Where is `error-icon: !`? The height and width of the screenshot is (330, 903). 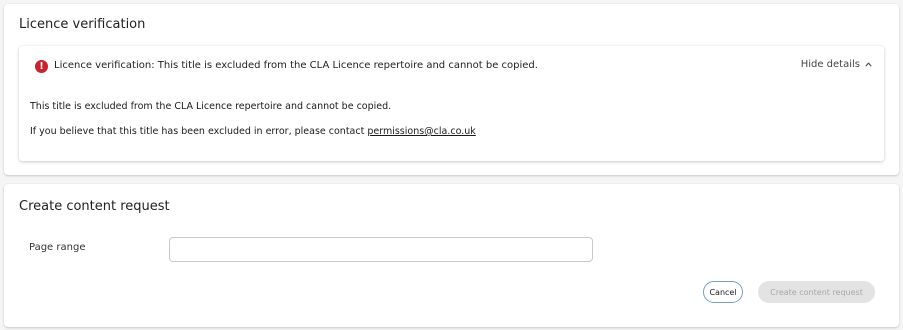 error-icon: ! is located at coordinates (41, 66).